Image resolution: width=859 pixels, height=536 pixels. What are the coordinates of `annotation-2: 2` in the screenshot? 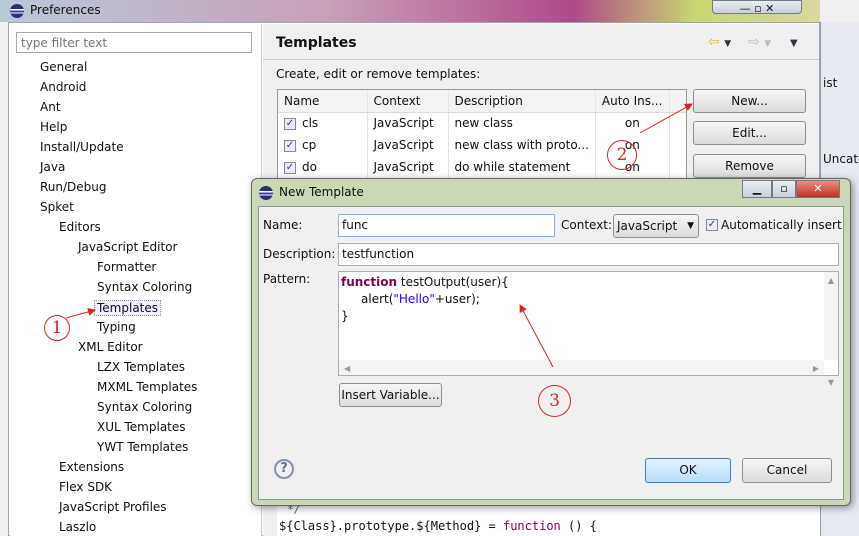 It's located at (622, 155).